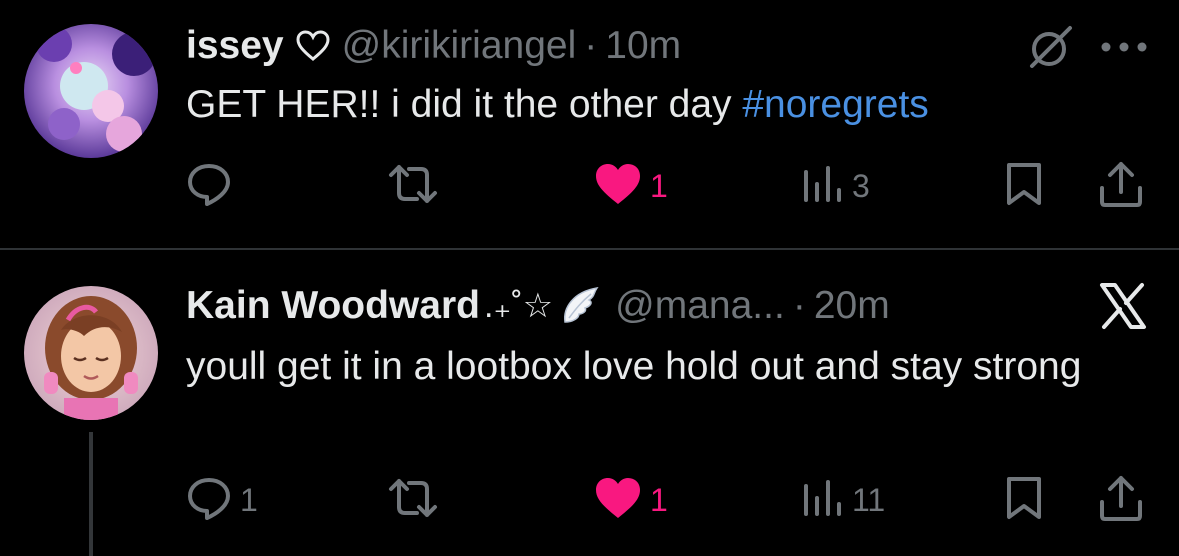 The width and height of the screenshot is (1179, 556). What do you see at coordinates (1124, 49) in the screenshot?
I see `more-options-icon` at bounding box center [1124, 49].